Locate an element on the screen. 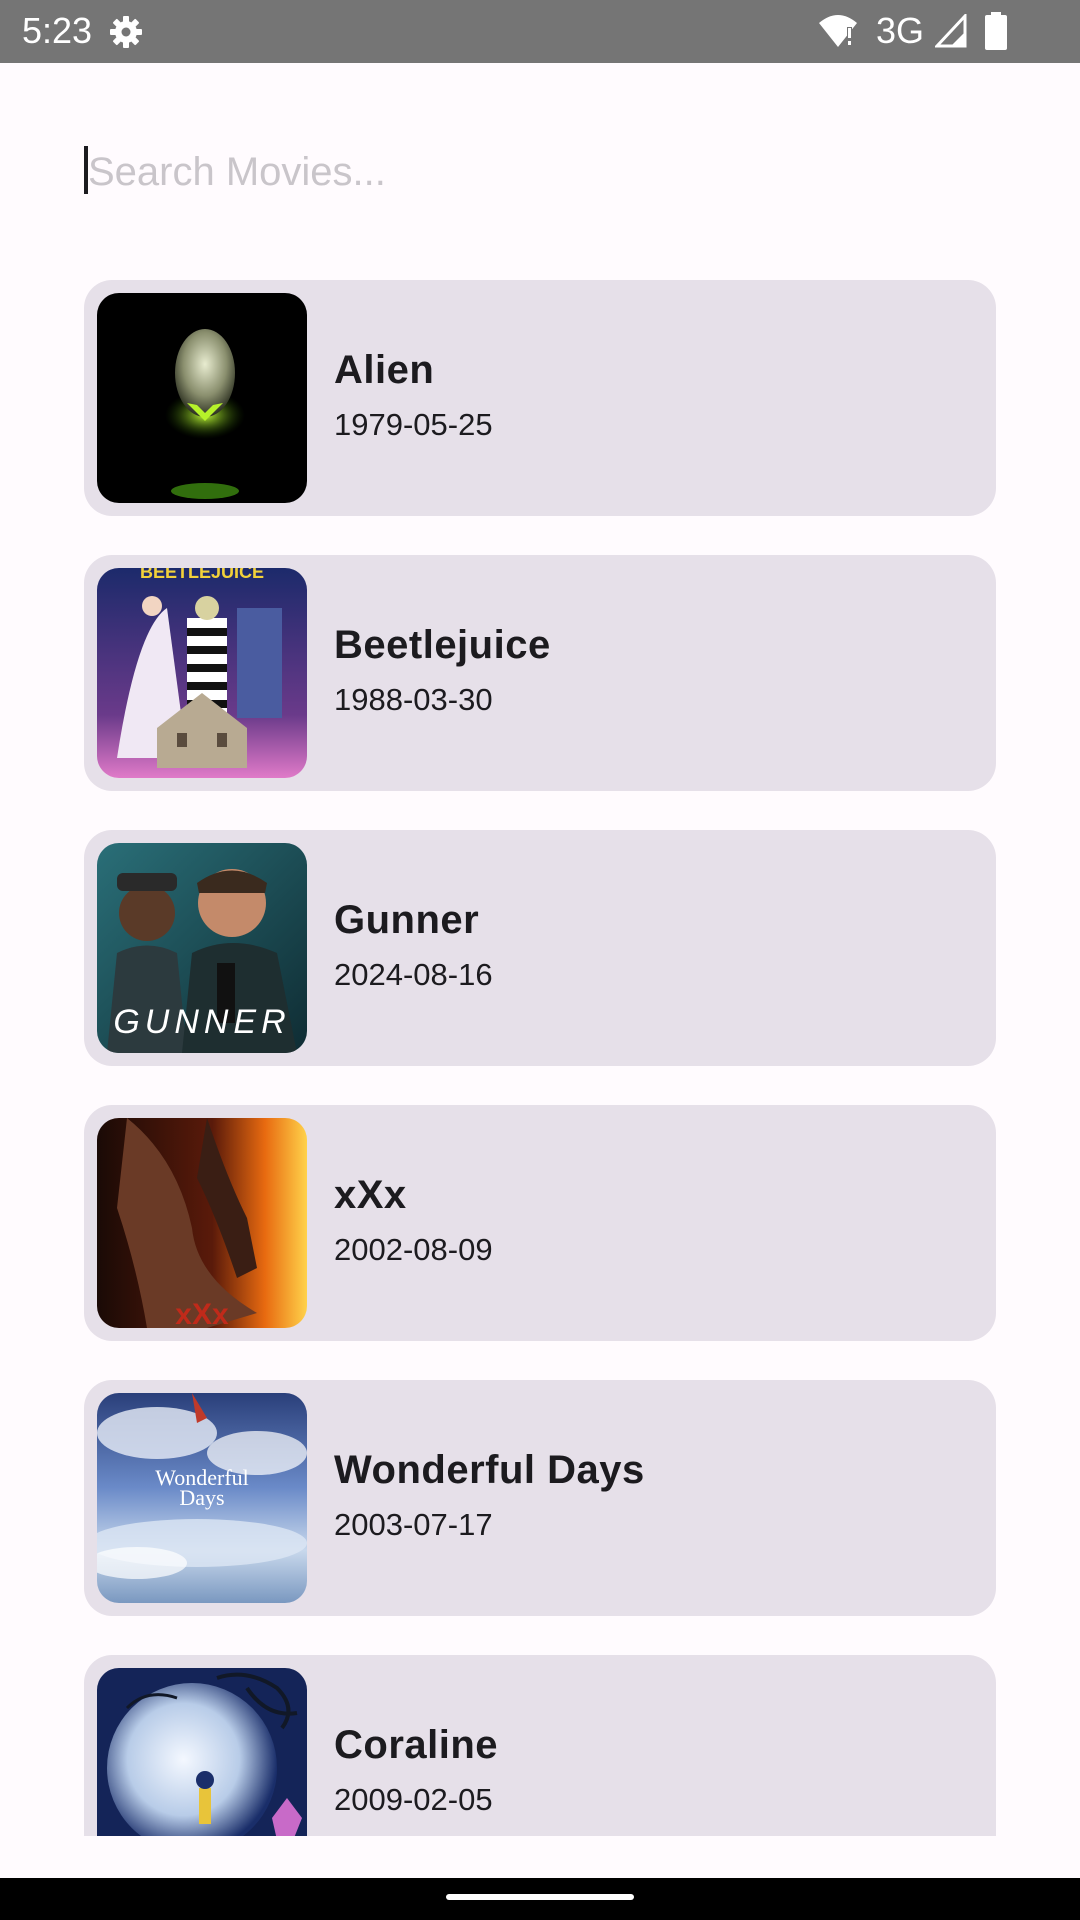 Image resolution: width=1080 pixels, height=1920 pixels. poster-lettering: xXx is located at coordinates (202, 1313).